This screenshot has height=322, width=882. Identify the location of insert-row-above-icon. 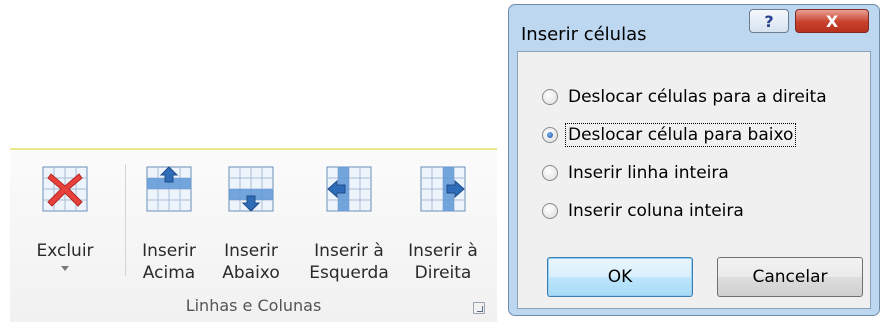
(169, 189).